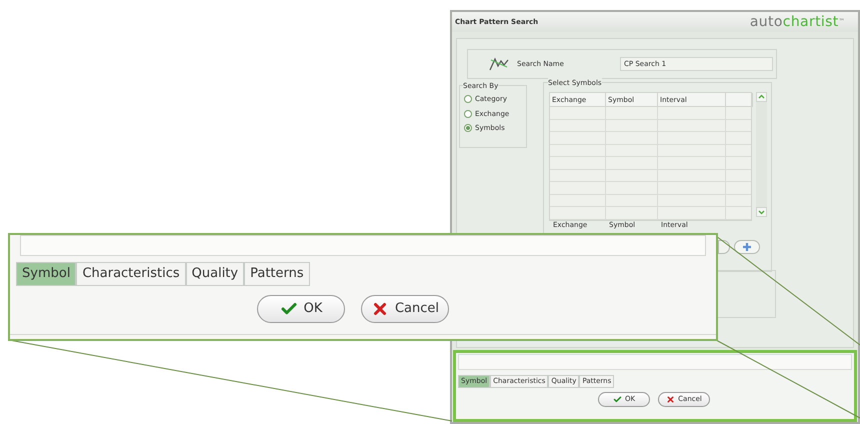 This screenshot has height=424, width=860. I want to click on ok-button: OK, so click(301, 308).